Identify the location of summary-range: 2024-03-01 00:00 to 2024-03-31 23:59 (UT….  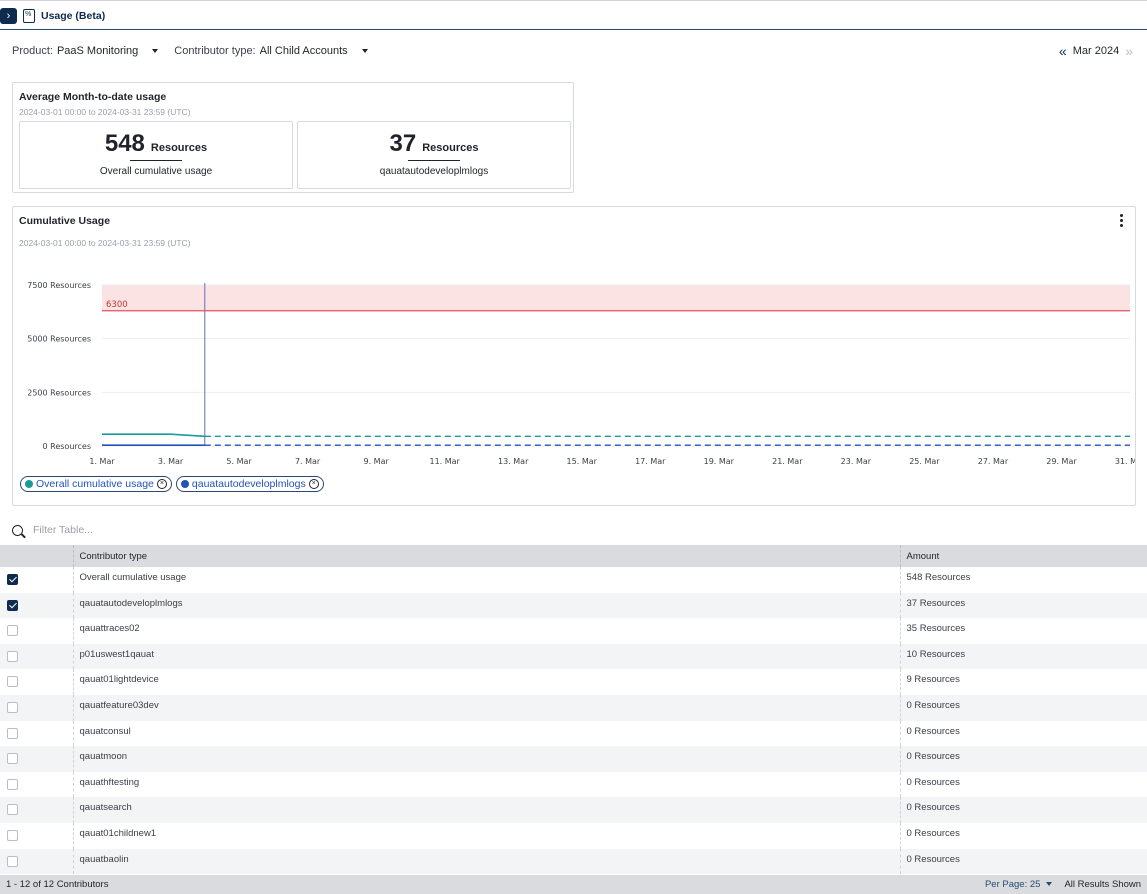
(105, 112).